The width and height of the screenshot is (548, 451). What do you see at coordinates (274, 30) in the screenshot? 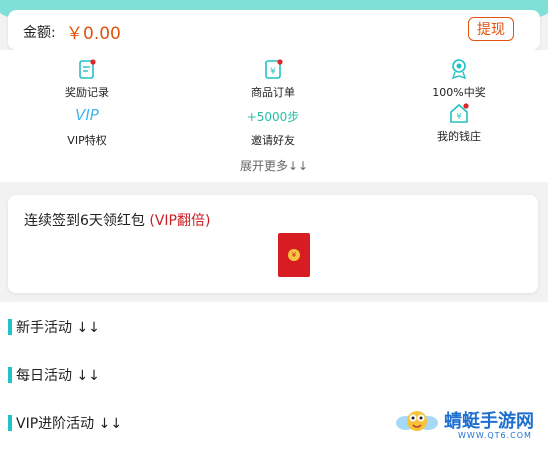
I see `balance-card: 金额: ￥0.00 提现` at bounding box center [274, 30].